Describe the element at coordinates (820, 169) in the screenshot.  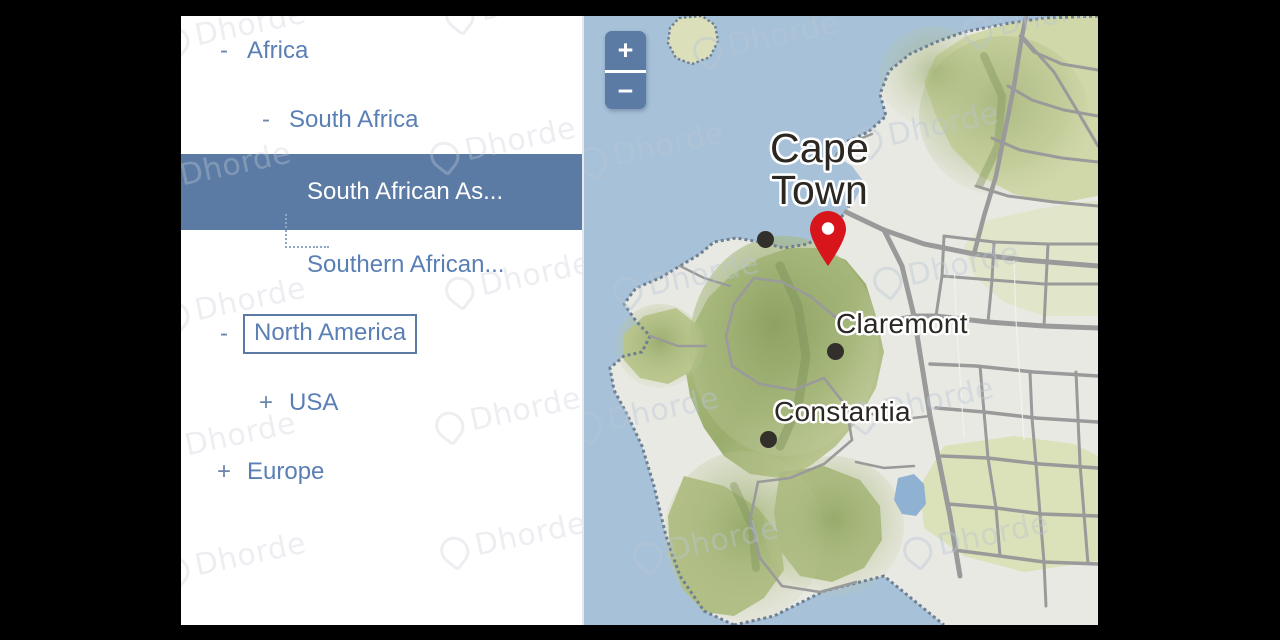
I see `map-label-cape-town: Cape Town` at that location.